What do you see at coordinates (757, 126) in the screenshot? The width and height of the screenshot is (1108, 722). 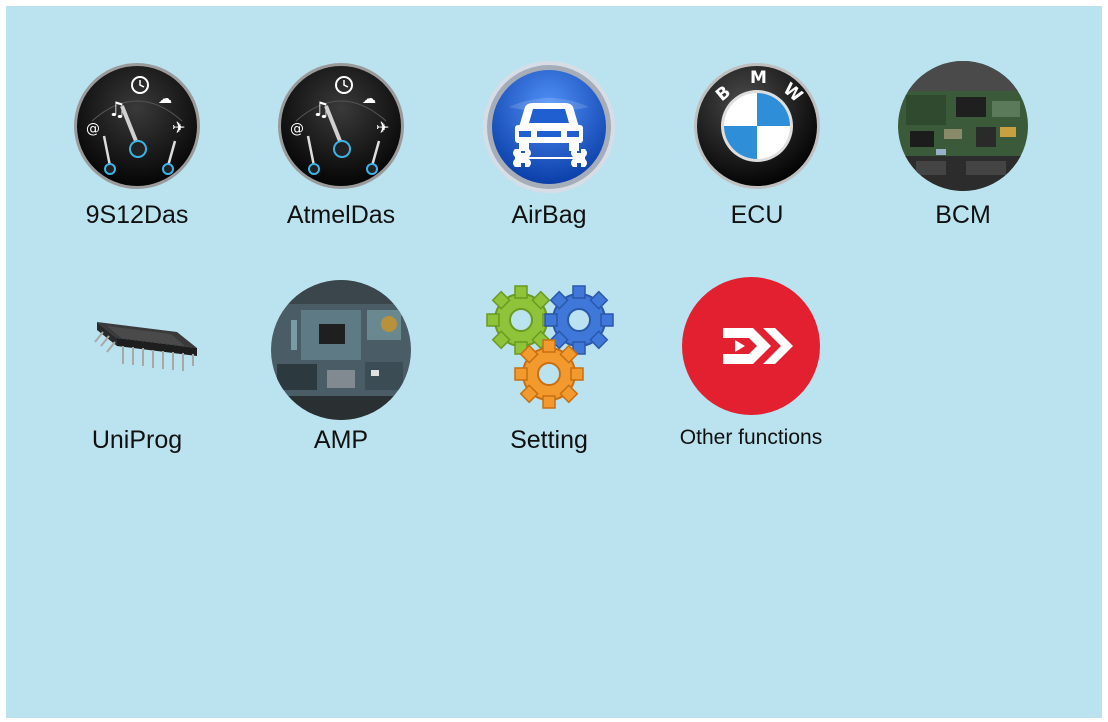 I see `bmw-logo-icon: B M W` at bounding box center [757, 126].